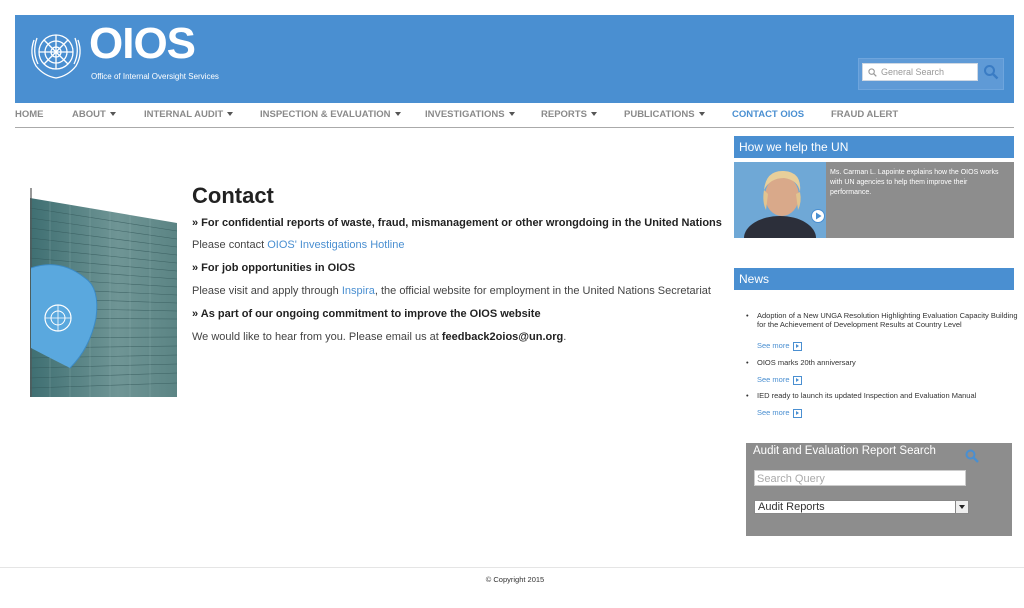  I want to click on un-emblem-icon, so click(56, 56).